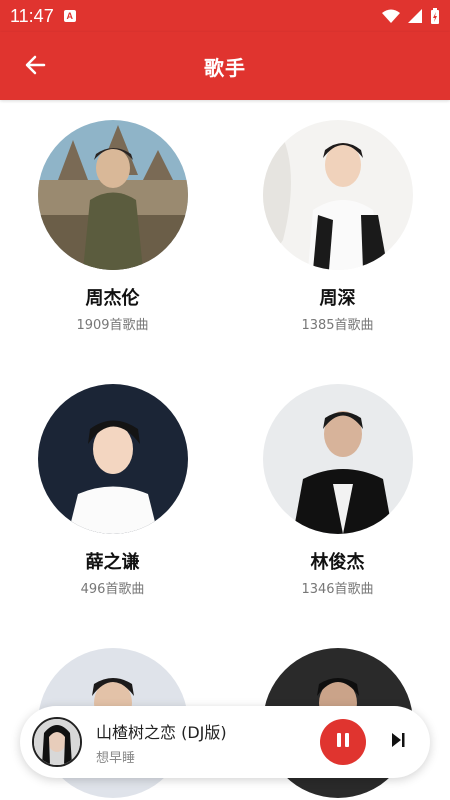 This screenshot has width=450, height=800. Describe the element at coordinates (112, 325) in the screenshot. I see `artist-song-count: 1909首歌曲` at that location.